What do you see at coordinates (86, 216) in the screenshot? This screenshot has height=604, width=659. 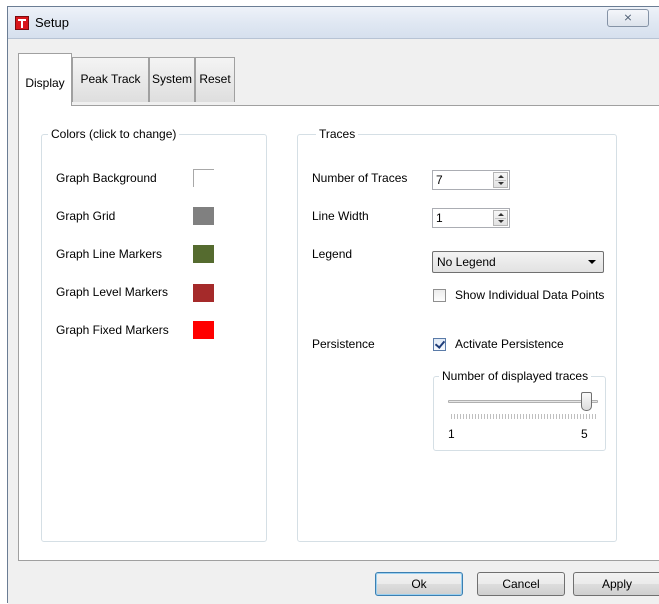 I see `graph-grid-label: Graph Grid` at bounding box center [86, 216].